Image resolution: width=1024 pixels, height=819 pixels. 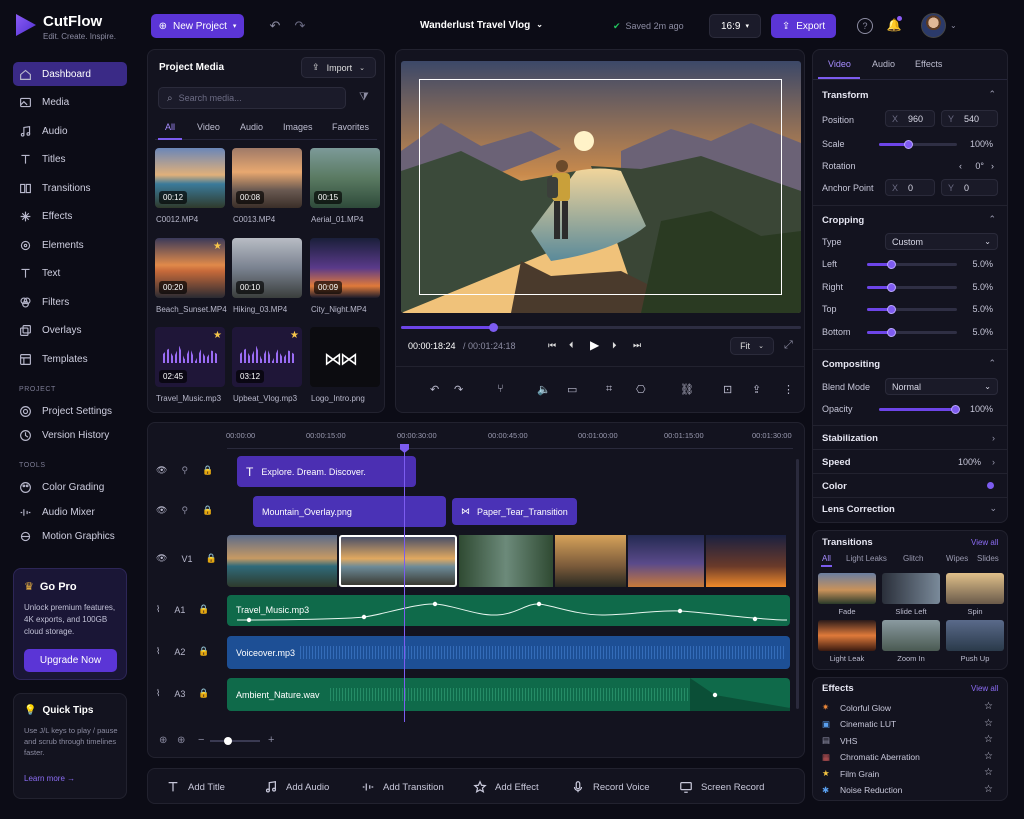 What do you see at coordinates (349, 511) in the screenshot?
I see `overlay-clip: Mountain_Overlay.png` at bounding box center [349, 511].